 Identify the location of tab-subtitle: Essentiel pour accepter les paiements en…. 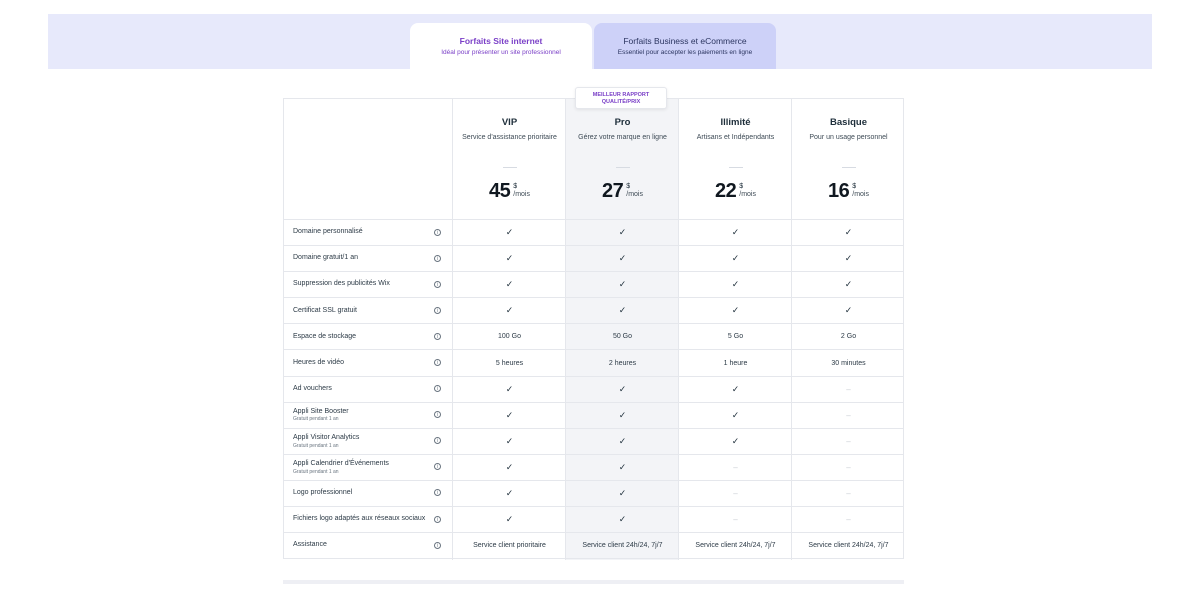
(685, 52).